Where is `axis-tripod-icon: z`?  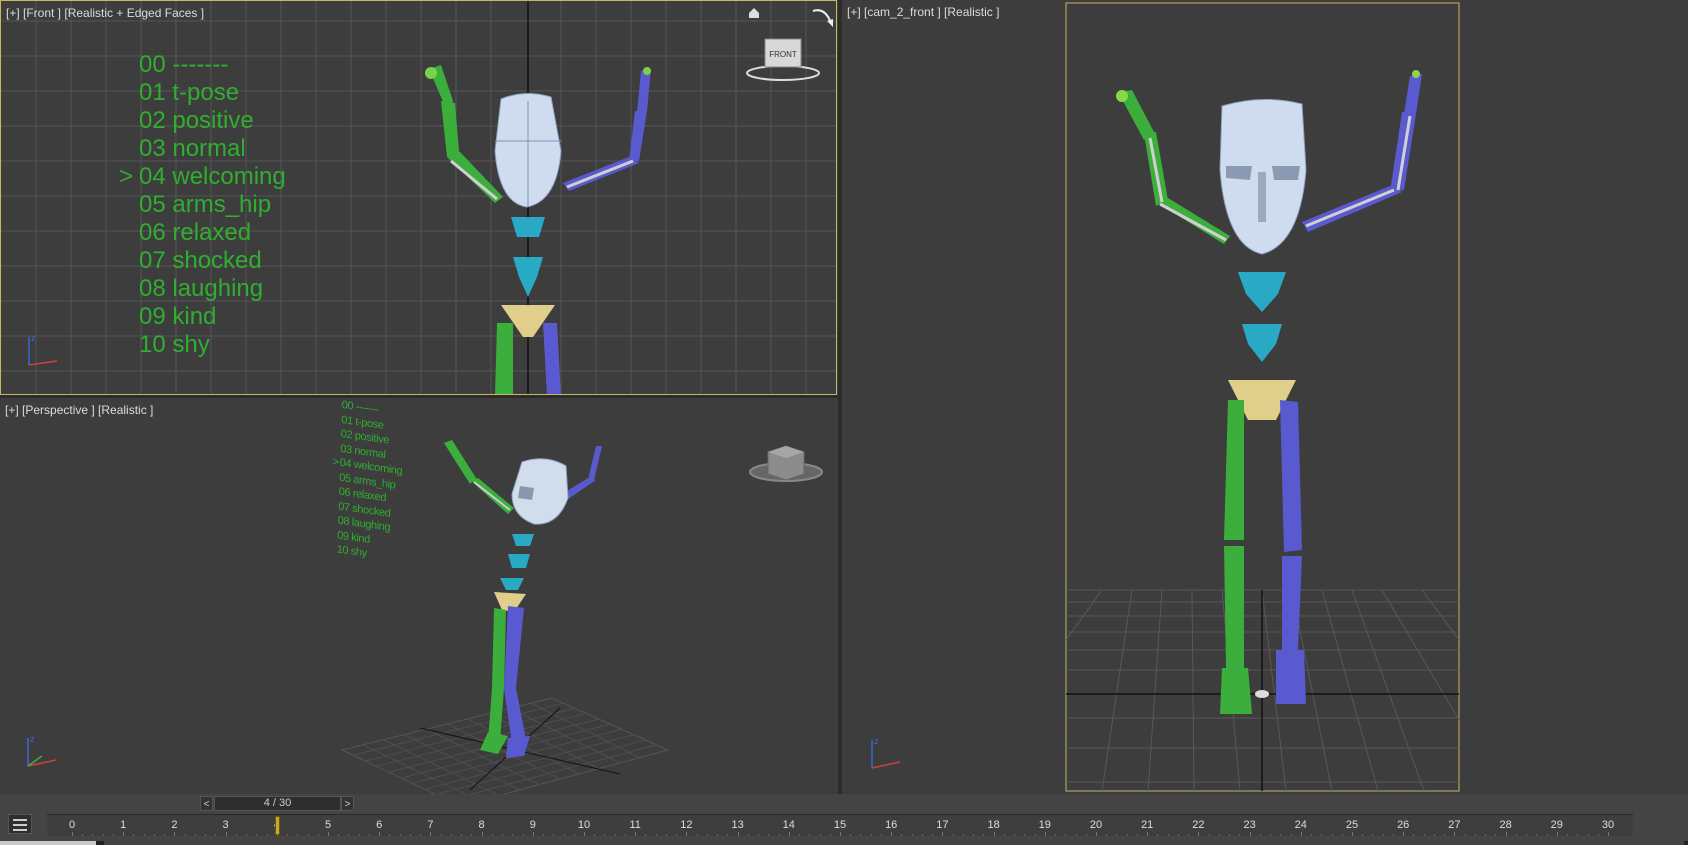 axis-tripod-icon: z is located at coordinates (43, 349).